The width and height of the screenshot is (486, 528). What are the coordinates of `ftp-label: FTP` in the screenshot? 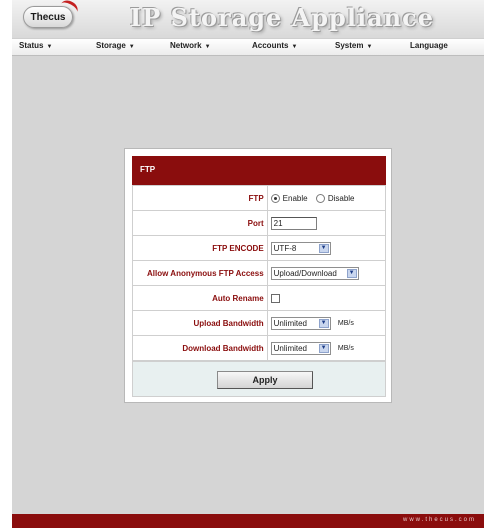 It's located at (200, 198).